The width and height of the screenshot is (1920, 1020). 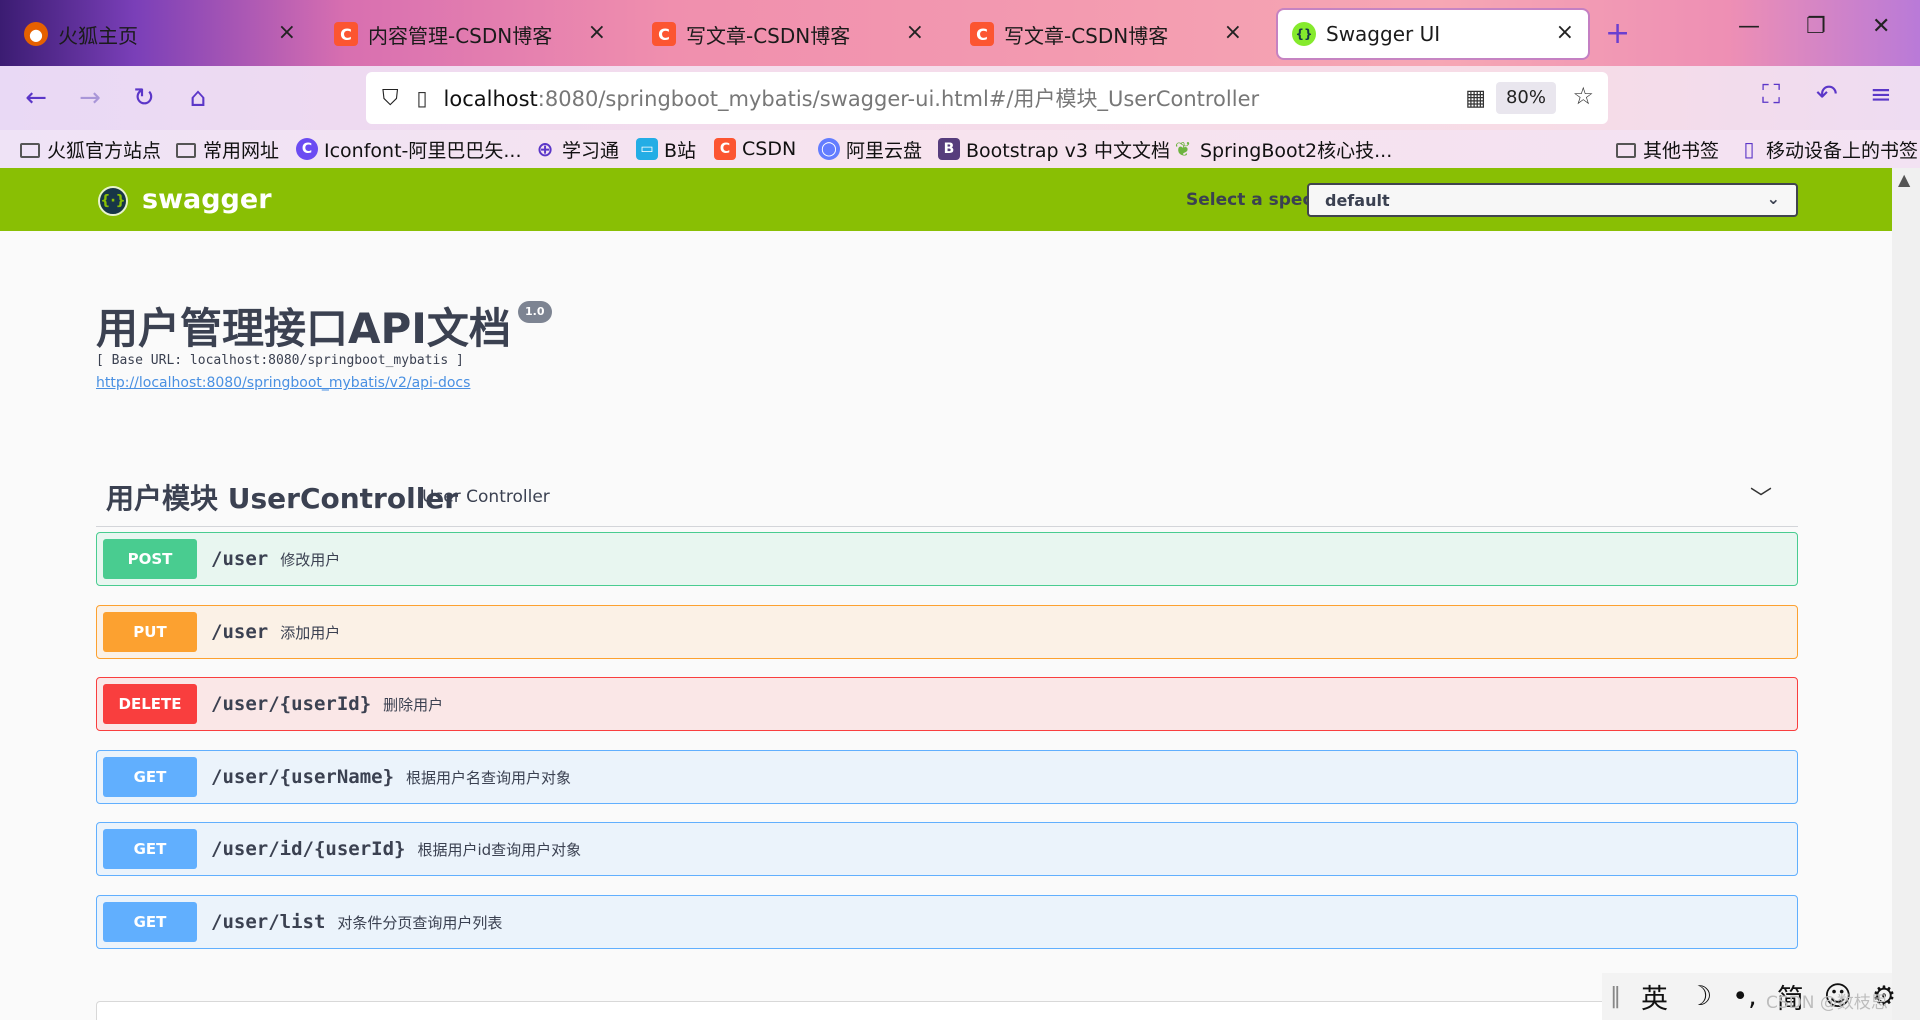 What do you see at coordinates (1827, 95) in the screenshot?
I see `undo-arrow-icon: ↶` at bounding box center [1827, 95].